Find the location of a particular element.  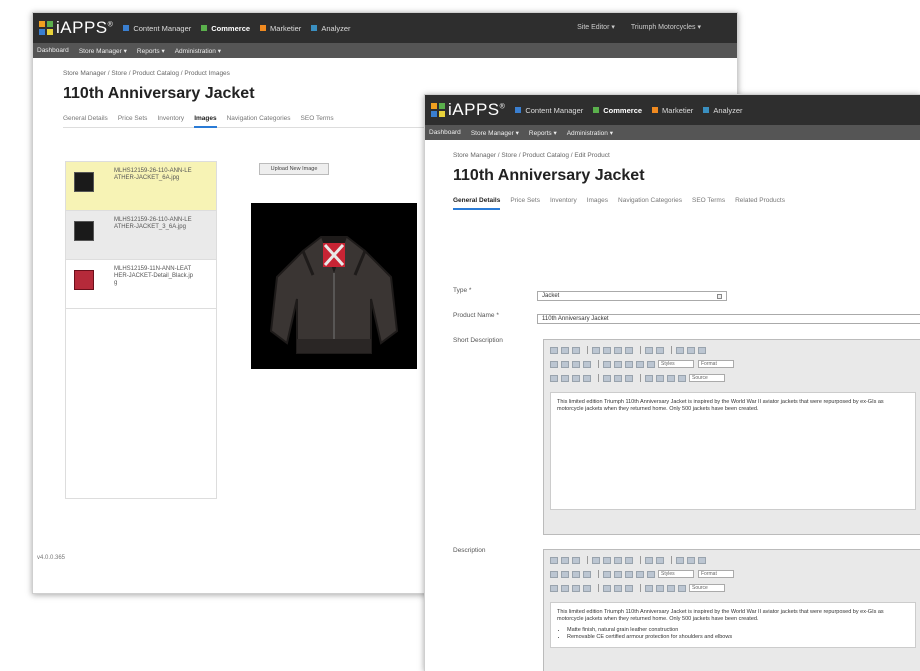

paste-icon is located at coordinates (554, 560).